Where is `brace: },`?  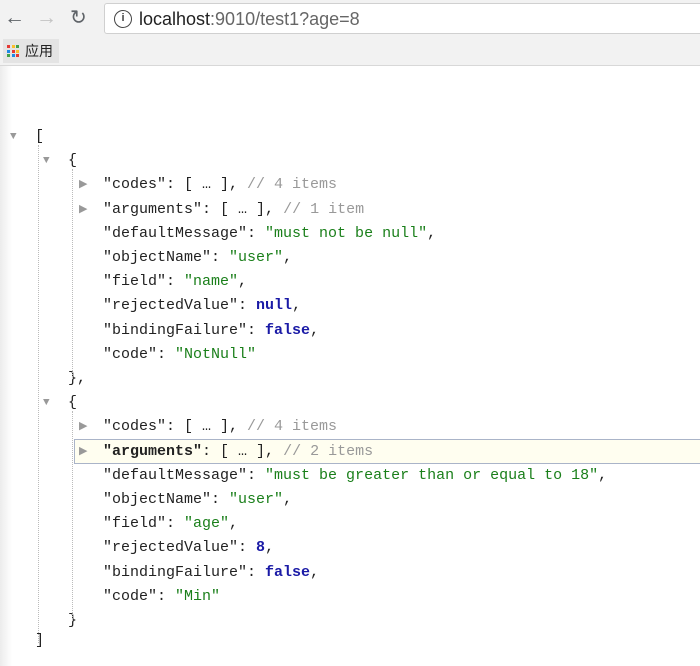
brace: }, is located at coordinates (77, 378).